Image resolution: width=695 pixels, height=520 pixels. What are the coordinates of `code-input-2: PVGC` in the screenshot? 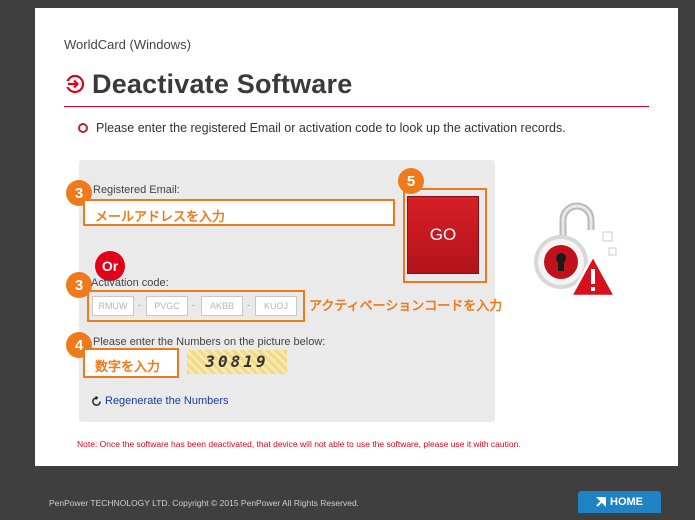 It's located at (167, 306).